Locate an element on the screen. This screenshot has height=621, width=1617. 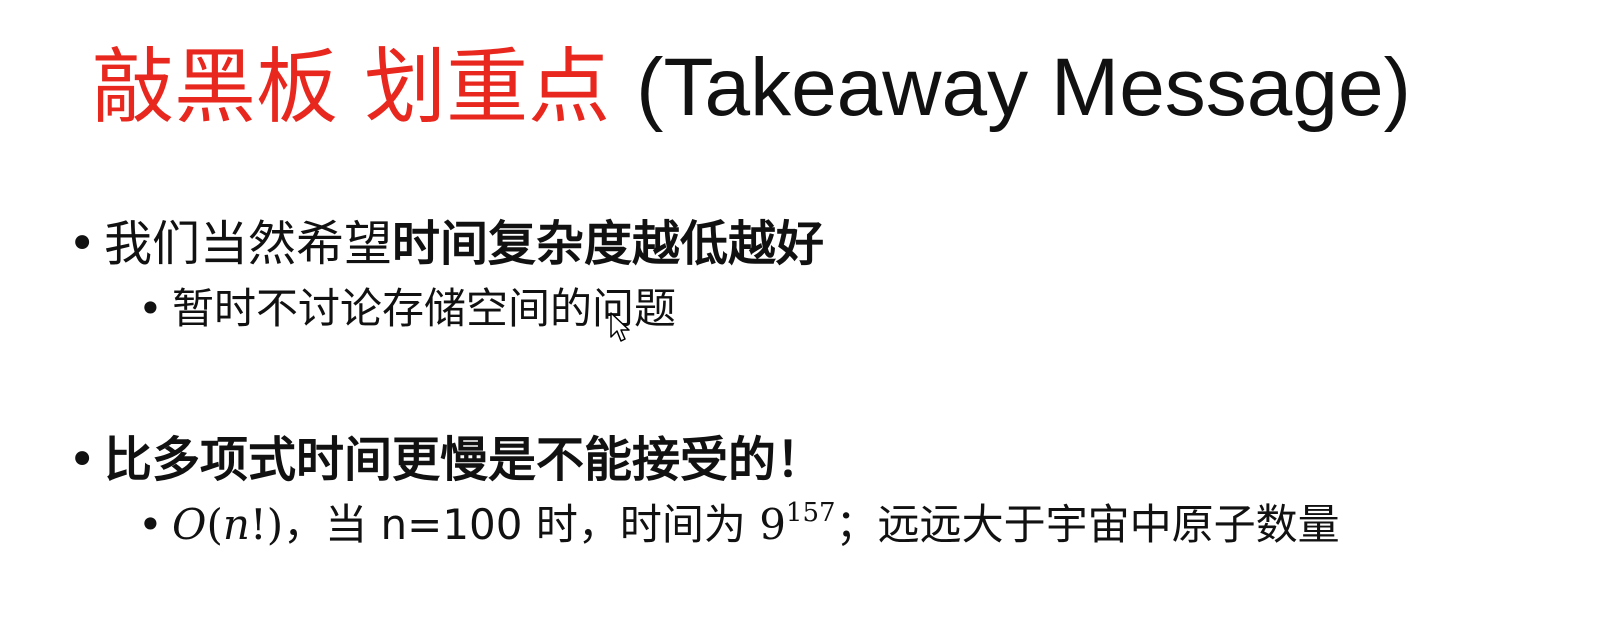
sub-bullet-2-text-end: ；远远大于宇宙中原子数量 is located at coordinates (1087, 524).